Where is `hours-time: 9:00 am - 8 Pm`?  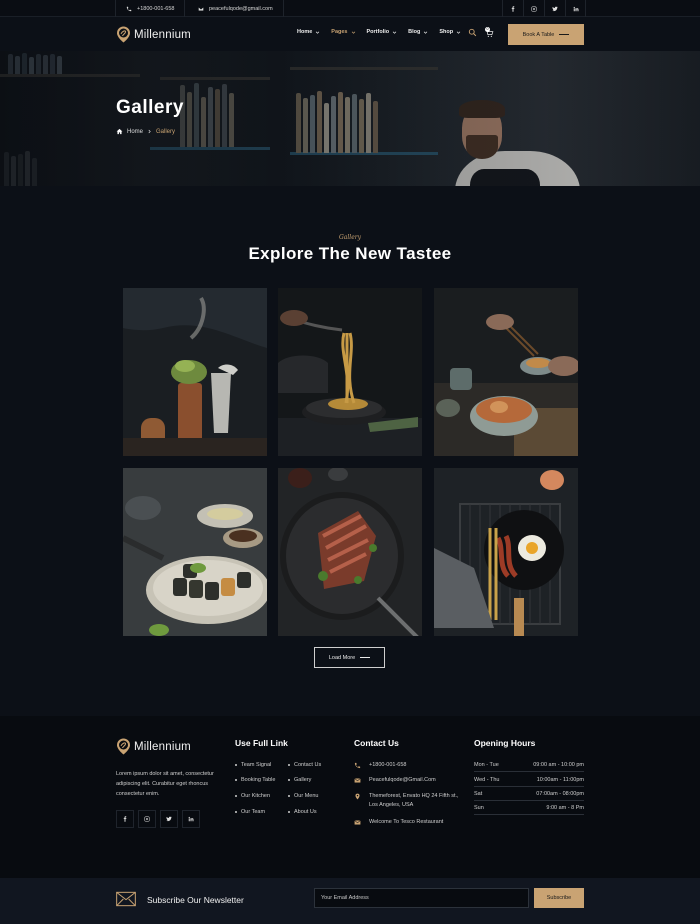
hours-time: 9:00 am - 8 Pm is located at coordinates (565, 807).